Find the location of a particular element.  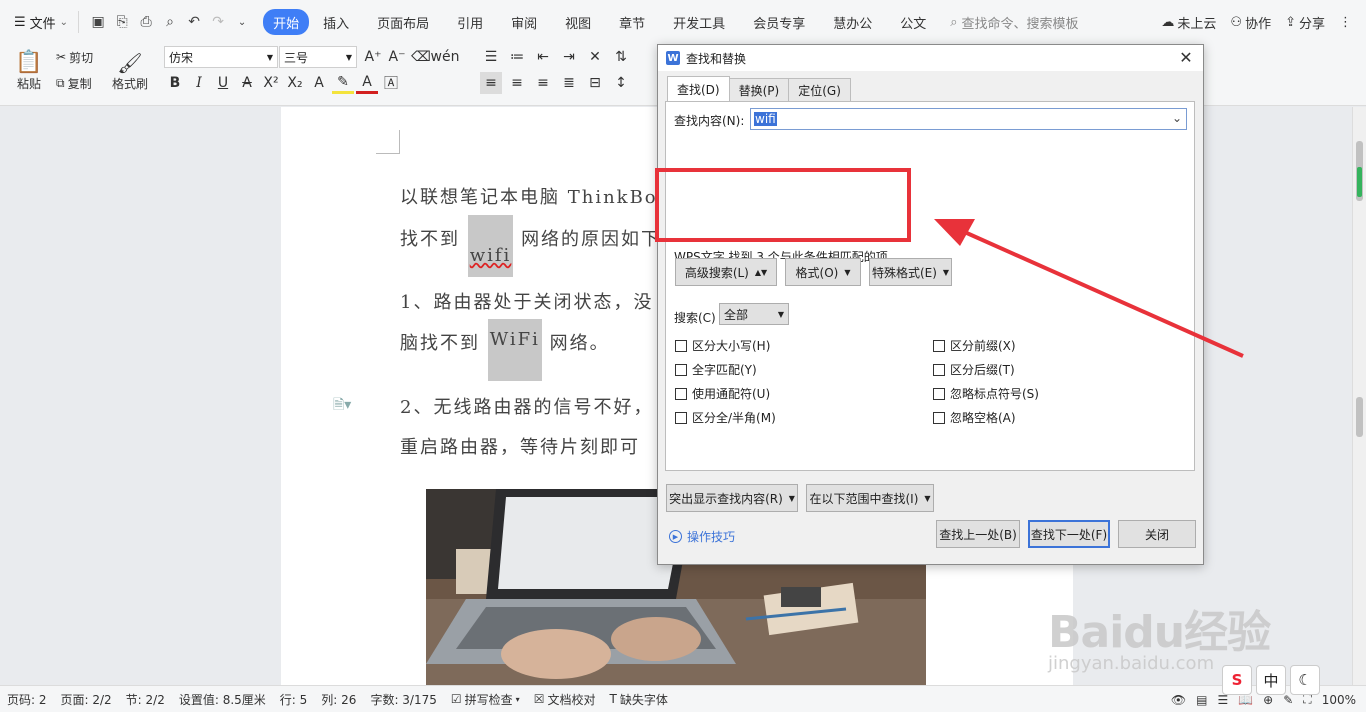

doc-text-line: 1、路由器处于关闭状态，没 is located at coordinates (526, 301).